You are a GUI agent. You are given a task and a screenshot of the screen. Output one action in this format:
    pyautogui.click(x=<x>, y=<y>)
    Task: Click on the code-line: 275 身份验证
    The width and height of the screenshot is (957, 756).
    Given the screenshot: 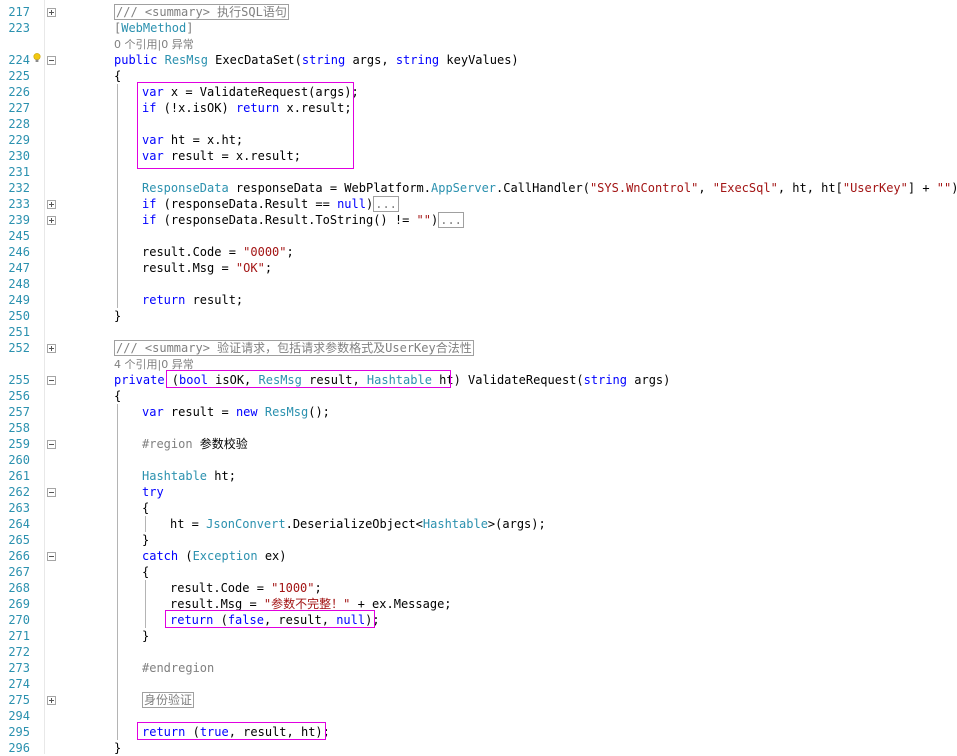 What is the action you would take?
    pyautogui.click(x=478, y=700)
    